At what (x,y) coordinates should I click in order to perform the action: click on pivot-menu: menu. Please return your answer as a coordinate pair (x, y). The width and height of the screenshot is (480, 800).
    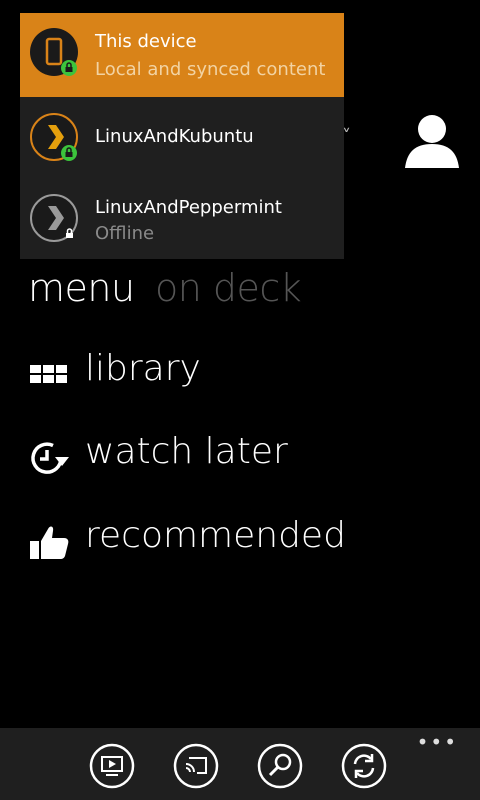
    Looking at the image, I should click on (81, 288).